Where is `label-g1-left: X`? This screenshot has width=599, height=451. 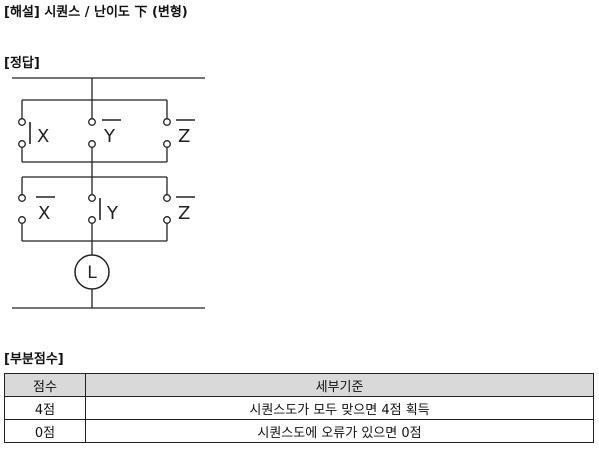
label-g1-left: X is located at coordinates (43, 136).